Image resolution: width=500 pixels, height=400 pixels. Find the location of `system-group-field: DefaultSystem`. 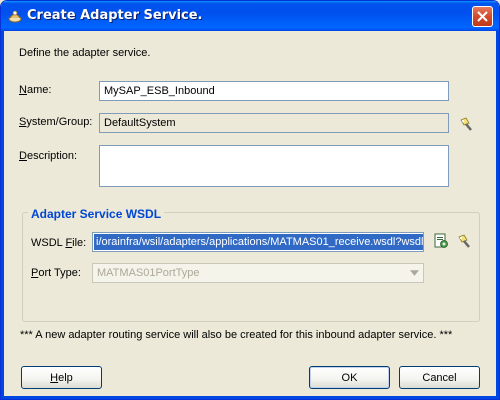

system-group-field: DefaultSystem is located at coordinates (274, 123).